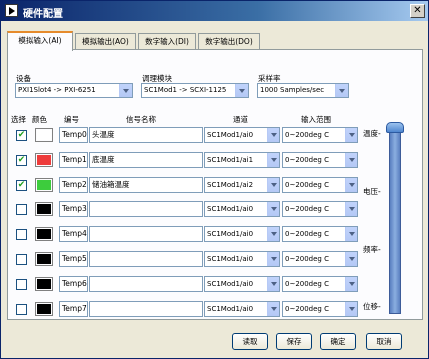 The height and width of the screenshot is (359, 429). Describe the element at coordinates (73, 209) in the screenshot. I see `channel-id-field: Temp3` at that location.